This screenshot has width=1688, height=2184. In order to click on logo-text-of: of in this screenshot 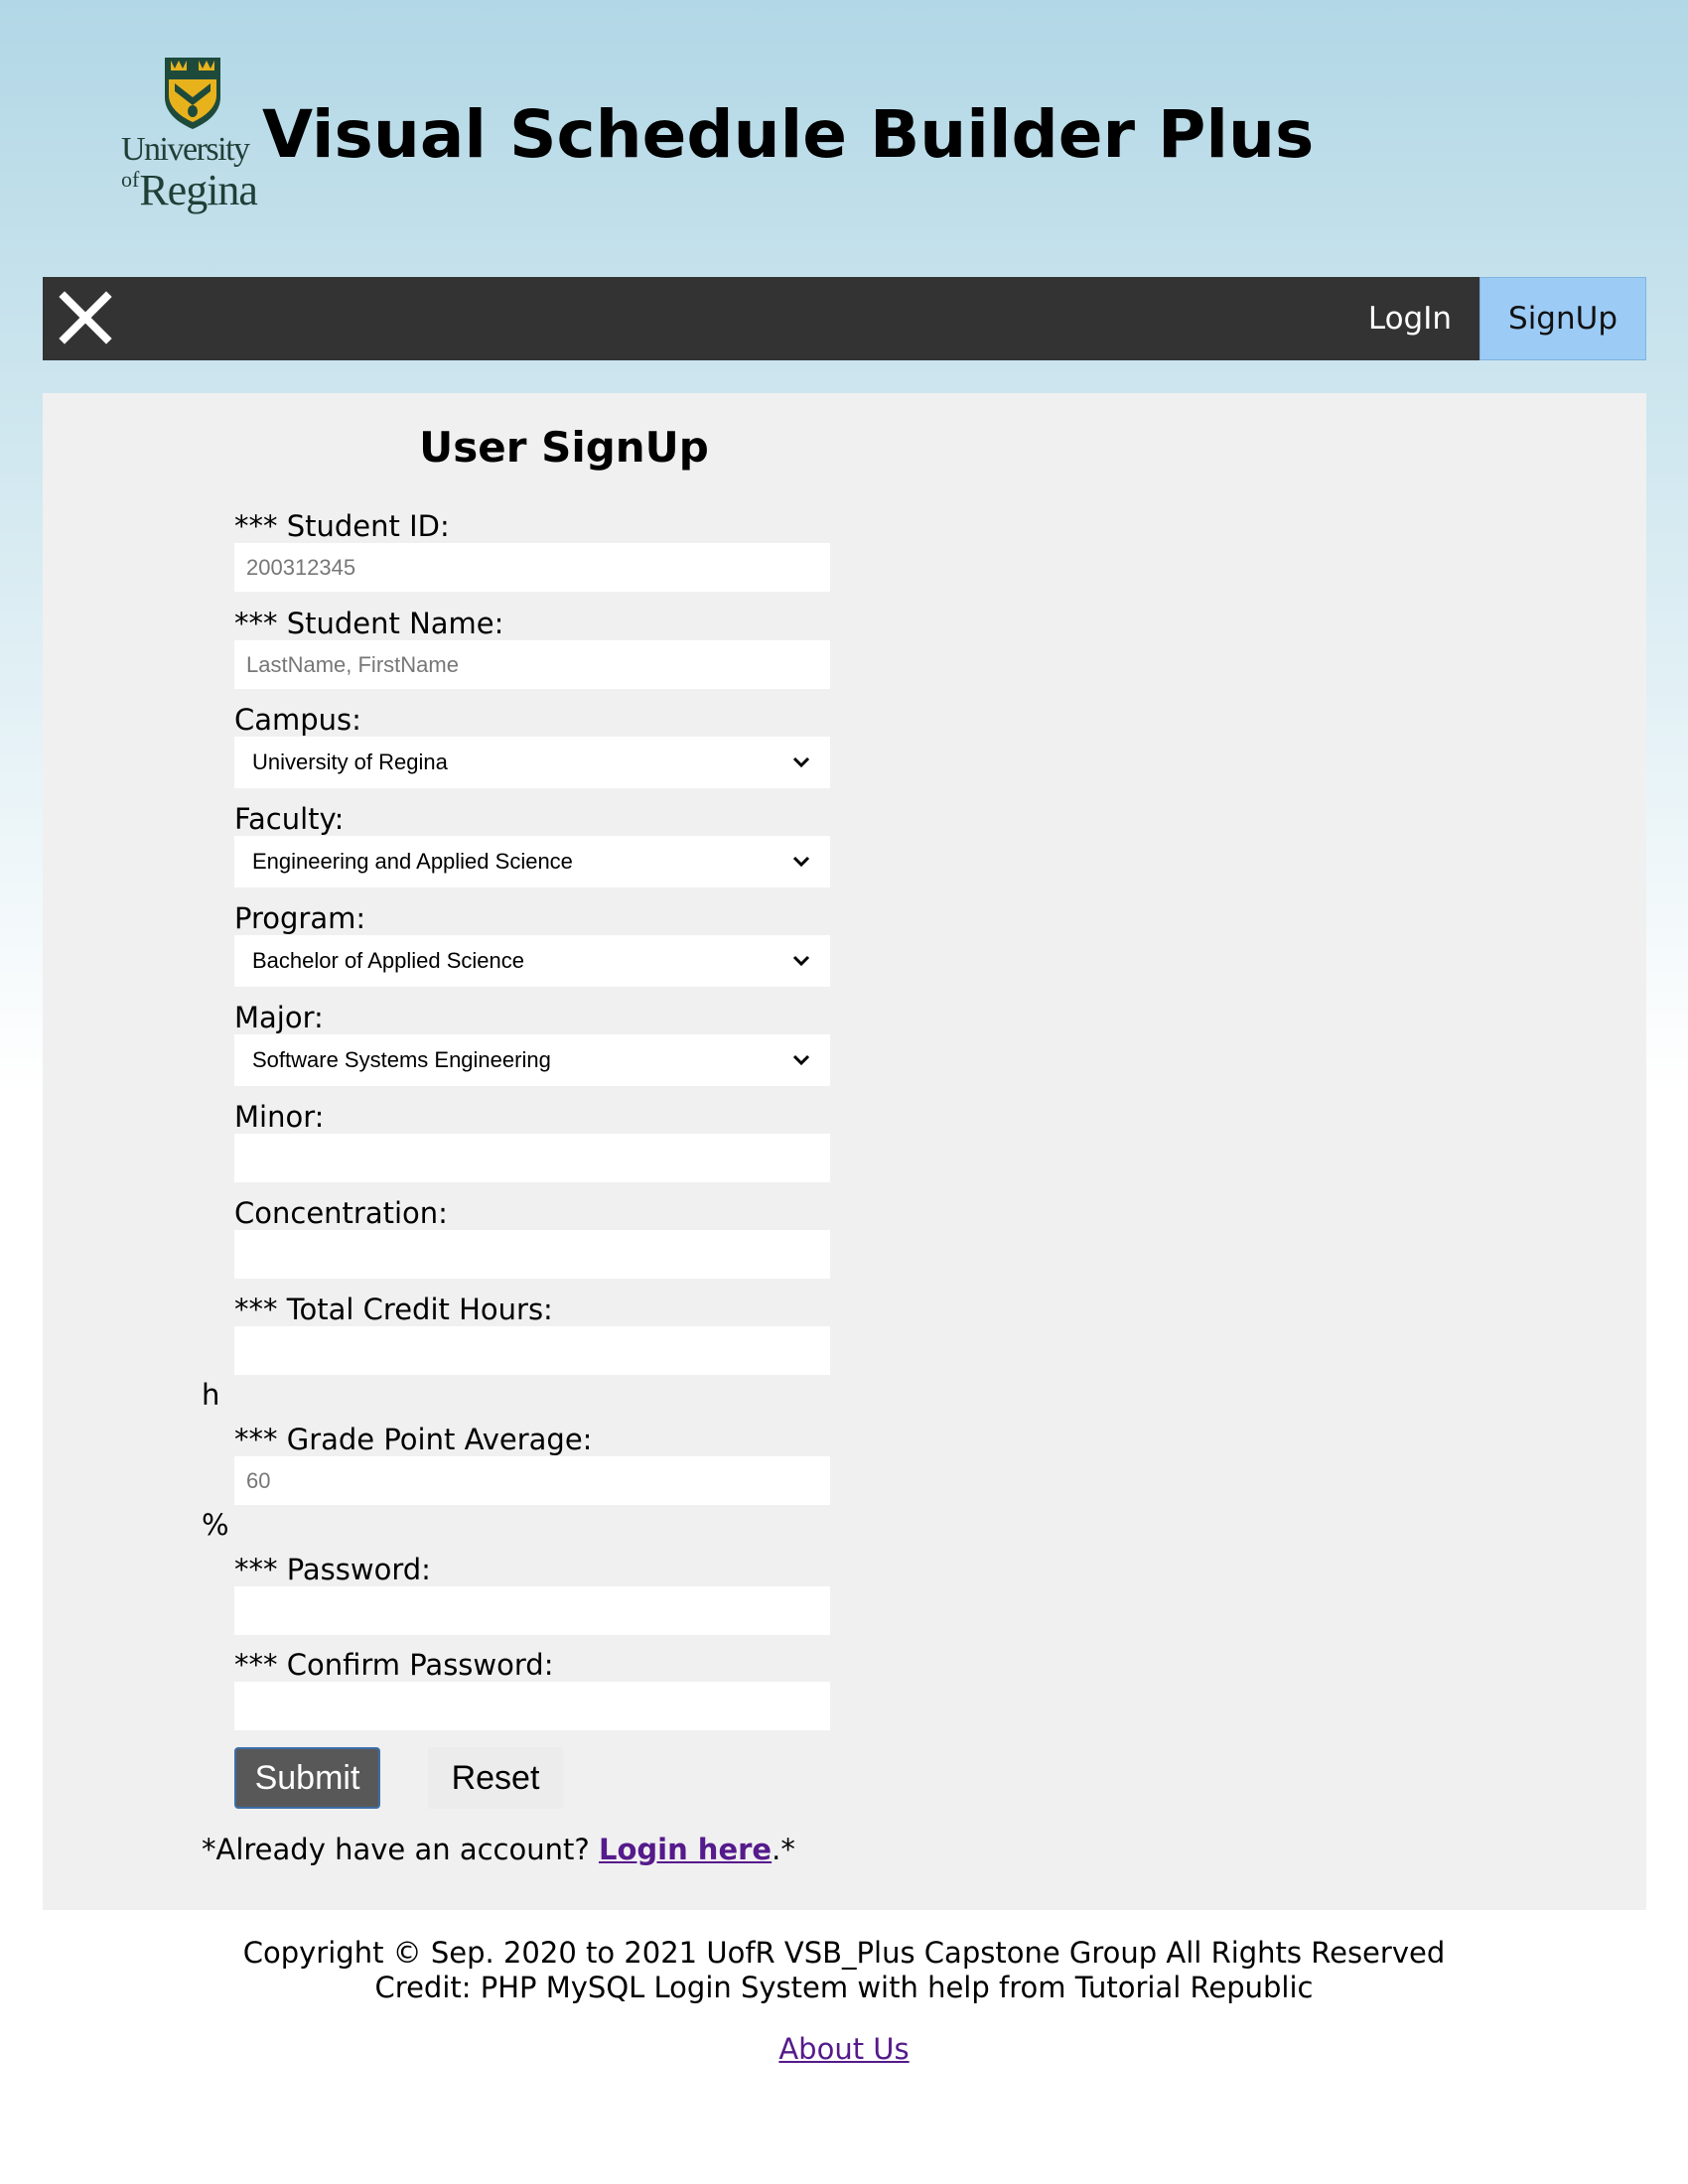, I will do `click(130, 179)`.